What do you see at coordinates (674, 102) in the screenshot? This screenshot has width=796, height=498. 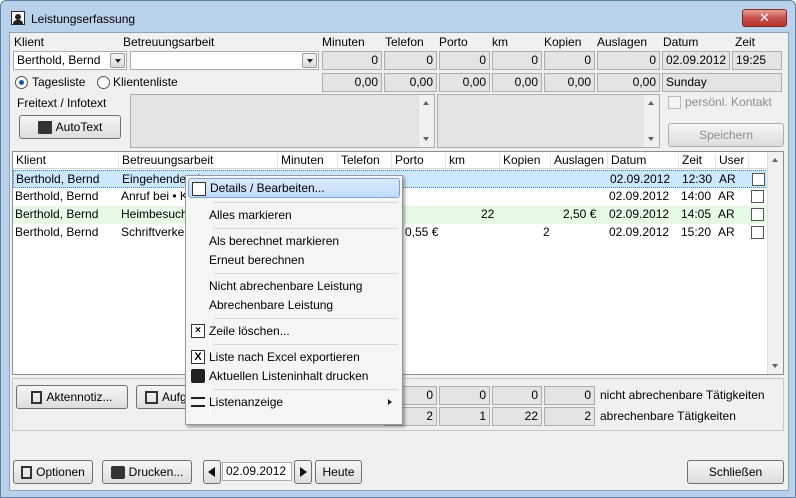 I see `persoenl-kontakt-checkbox` at bounding box center [674, 102].